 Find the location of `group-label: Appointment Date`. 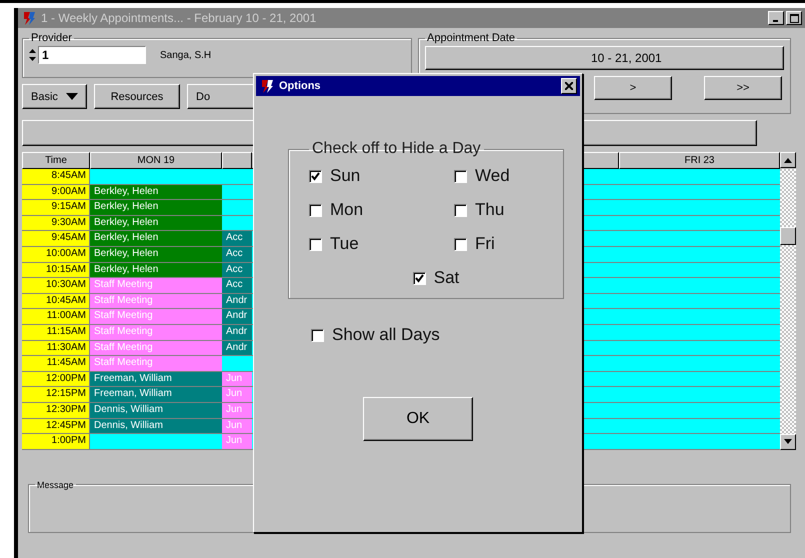

group-label: Appointment Date is located at coordinates (471, 38).